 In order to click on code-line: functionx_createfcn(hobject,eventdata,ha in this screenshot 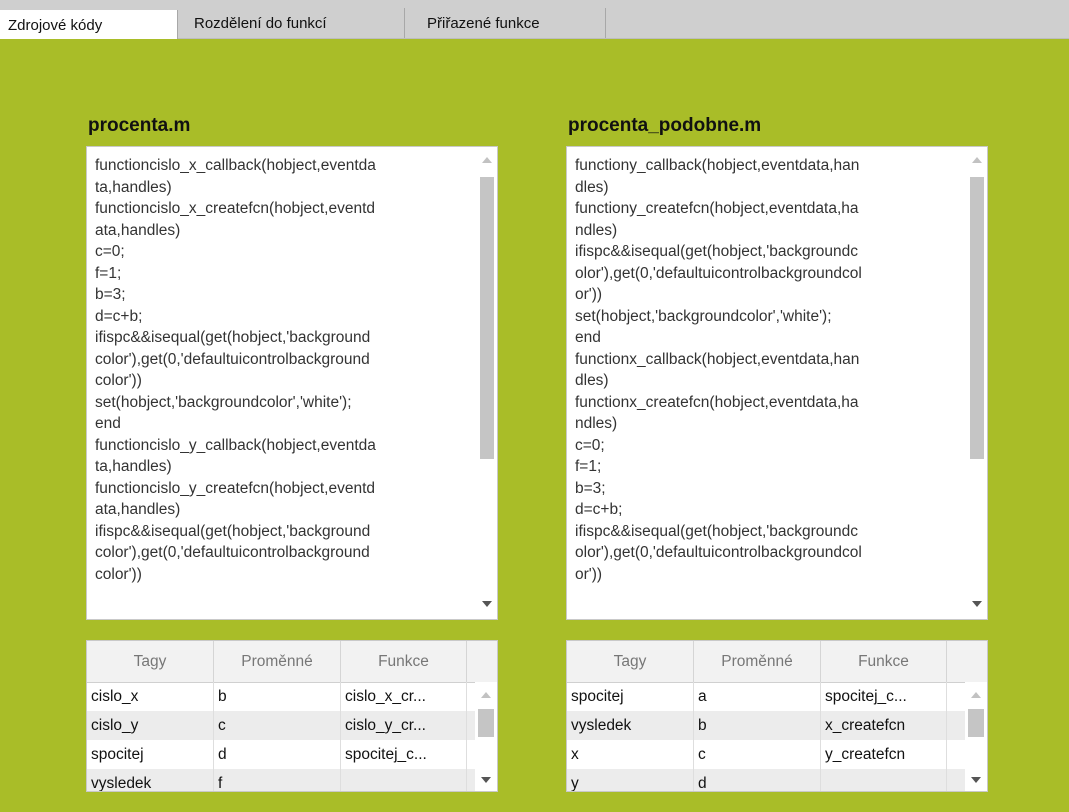, I will do `click(717, 402)`.